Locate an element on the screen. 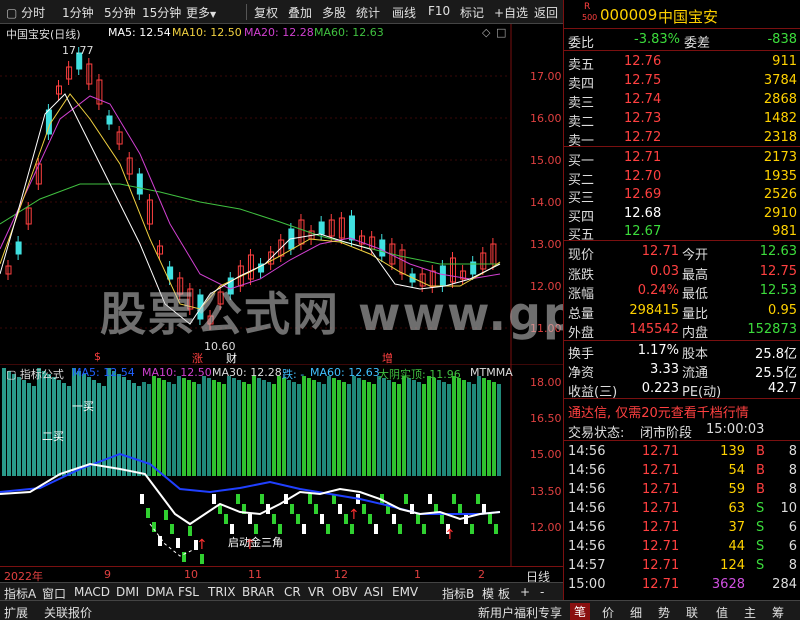 The height and width of the screenshot is (620, 800). tab-trix: TRIX is located at coordinates (221, 592).